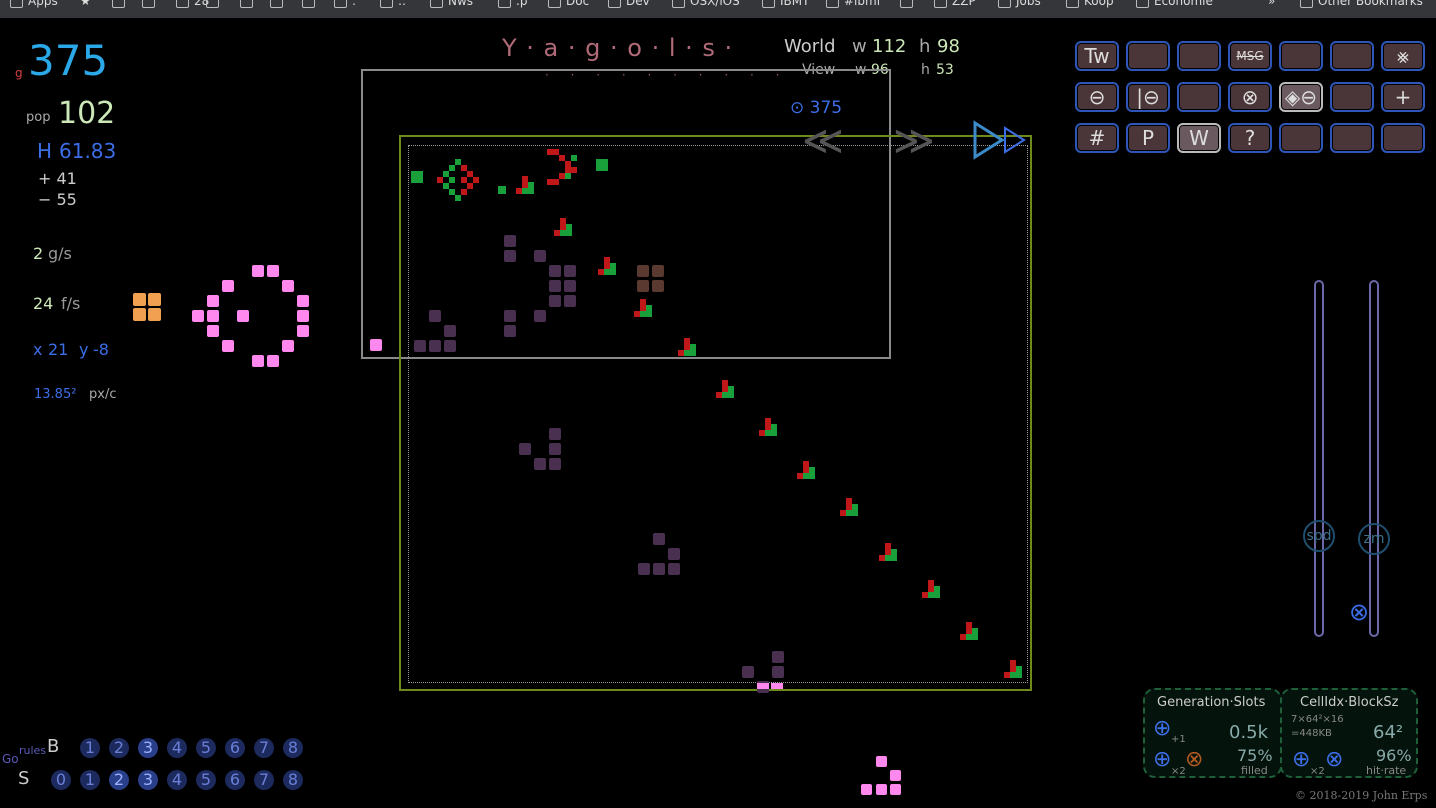 This screenshot has width=1436, height=808. What do you see at coordinates (177, 780) in the screenshot?
I see `survive-rule-digit: 4` at bounding box center [177, 780].